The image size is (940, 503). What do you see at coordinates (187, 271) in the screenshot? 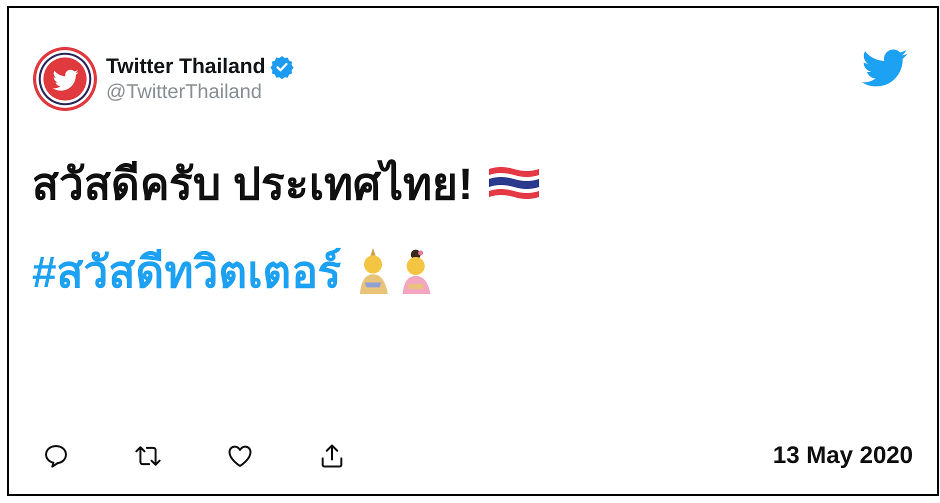
I see `hashtag-link: #สวัสดีทวิตเตอร์` at bounding box center [187, 271].